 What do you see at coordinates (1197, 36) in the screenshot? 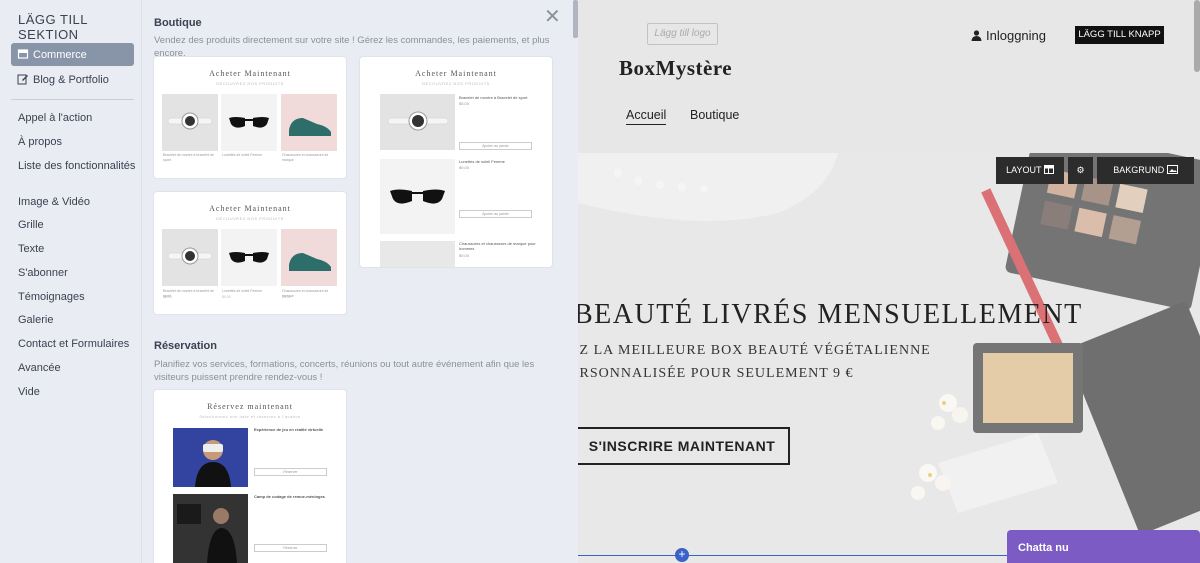
I see `preview-scrollbar` at bounding box center [1197, 36].